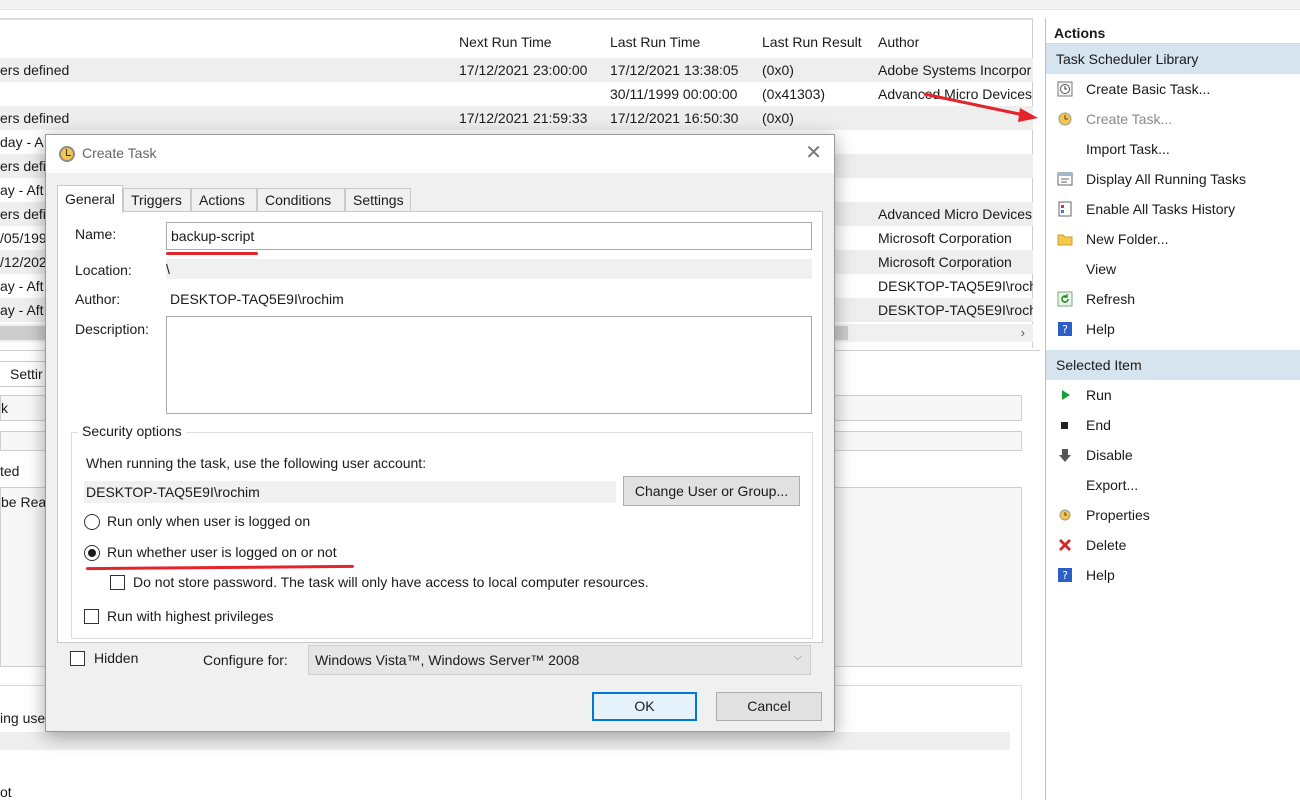  I want to click on description-textarea, so click(489, 365).